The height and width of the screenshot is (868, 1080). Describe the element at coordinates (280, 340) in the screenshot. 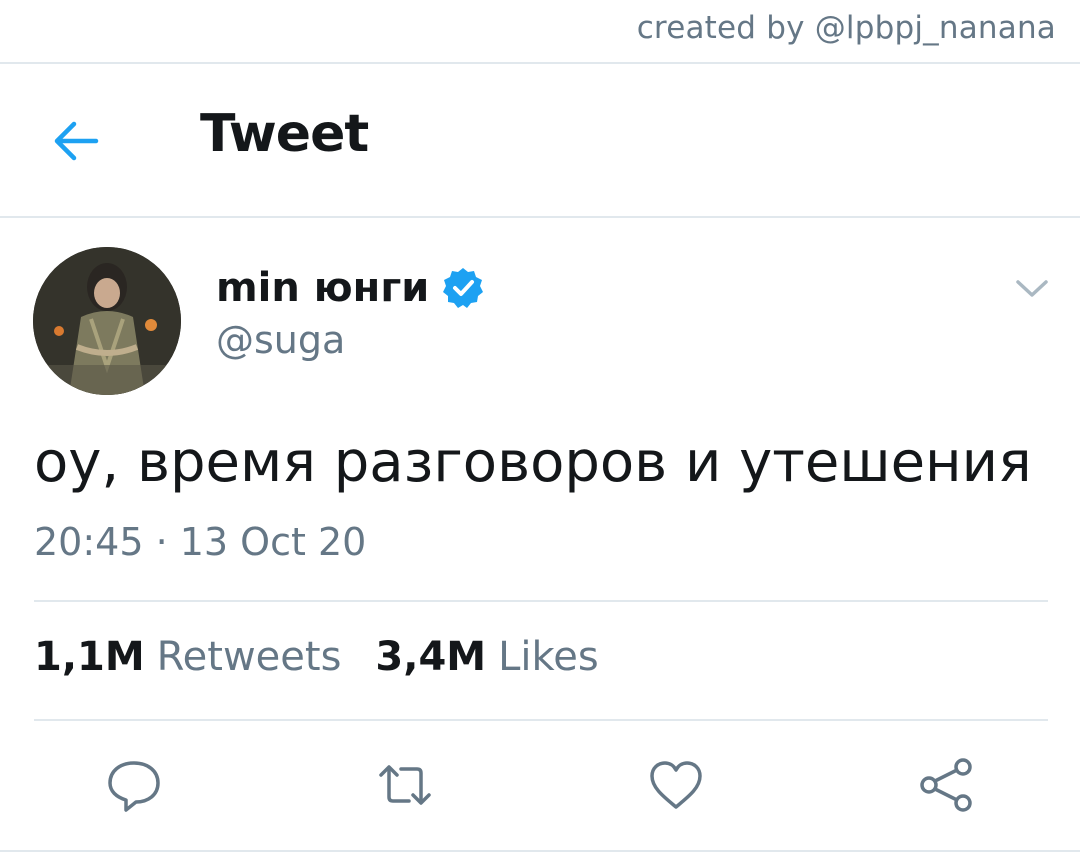

I see `author-handle: @suga` at that location.